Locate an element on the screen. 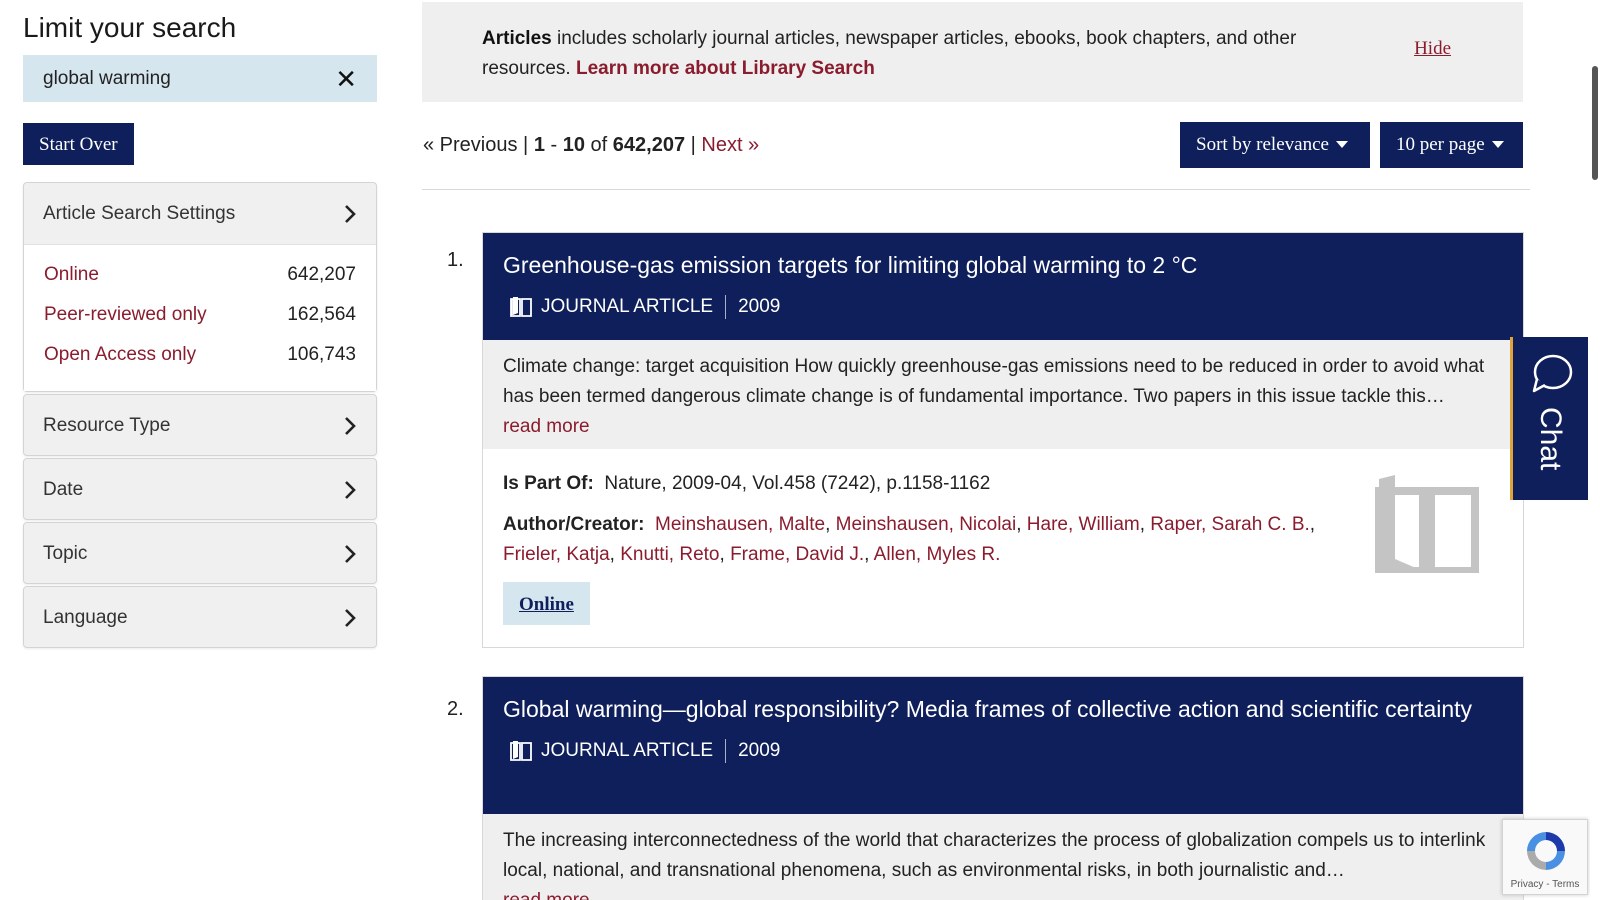  author-link: Hare, William is located at coordinates (1083, 524).